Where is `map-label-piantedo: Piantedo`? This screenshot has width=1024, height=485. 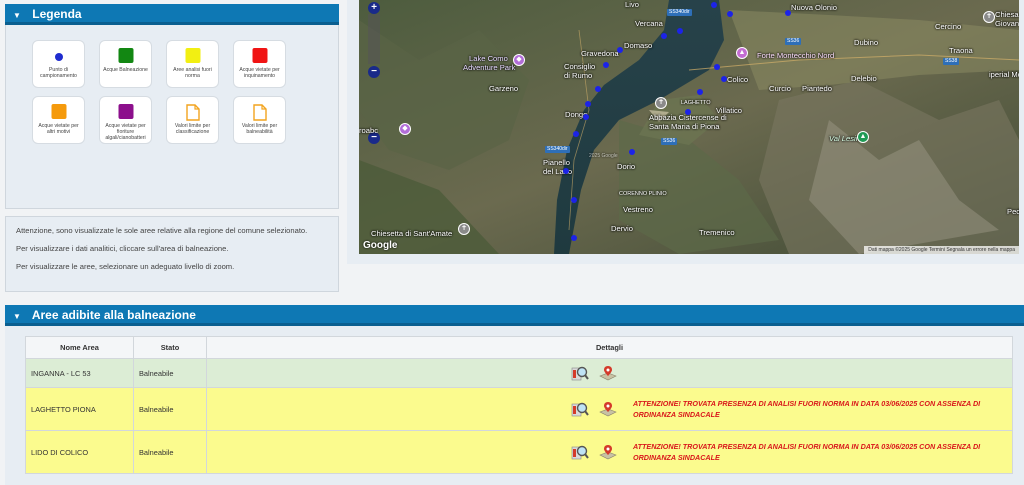 map-label-piantedo: Piantedo is located at coordinates (817, 88).